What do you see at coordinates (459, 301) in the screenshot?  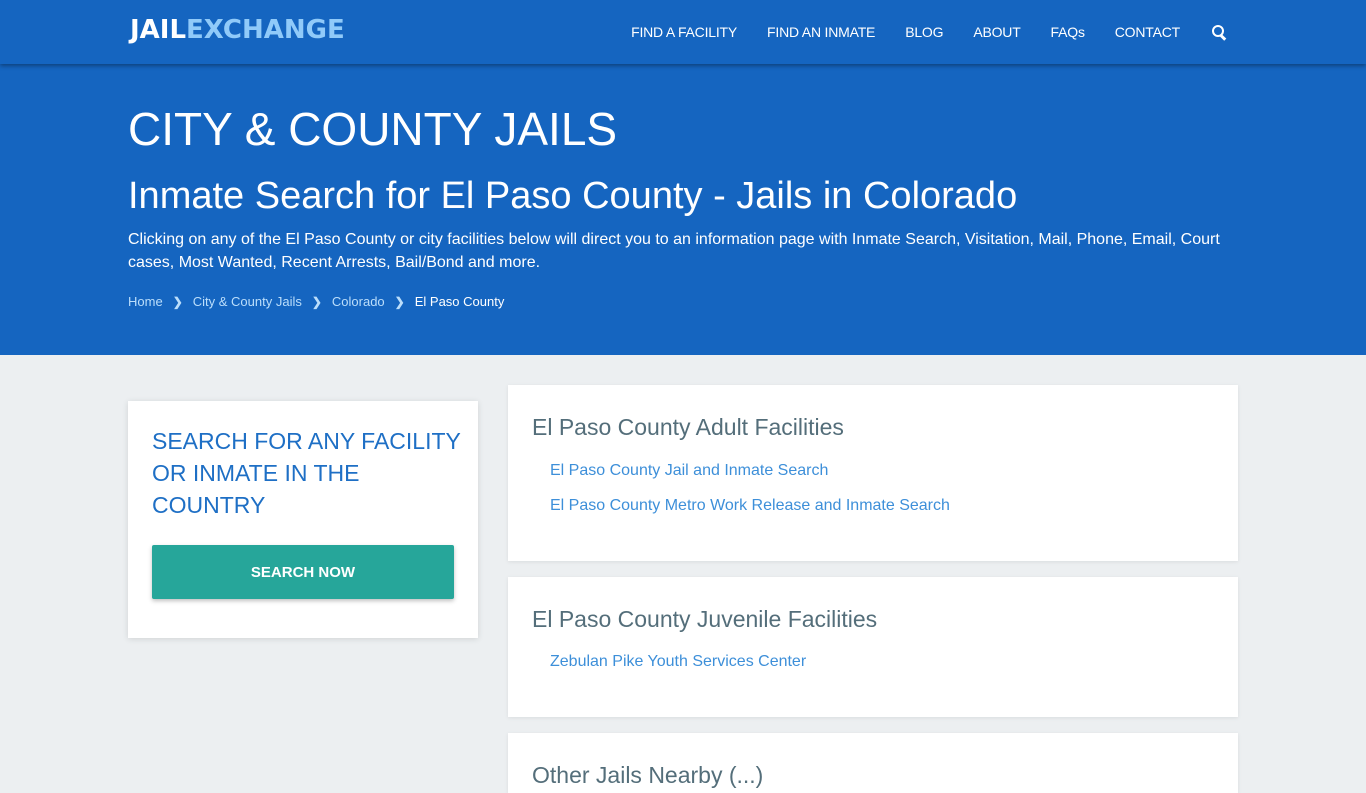 I see `breadcrumb-current: El Paso County` at bounding box center [459, 301].